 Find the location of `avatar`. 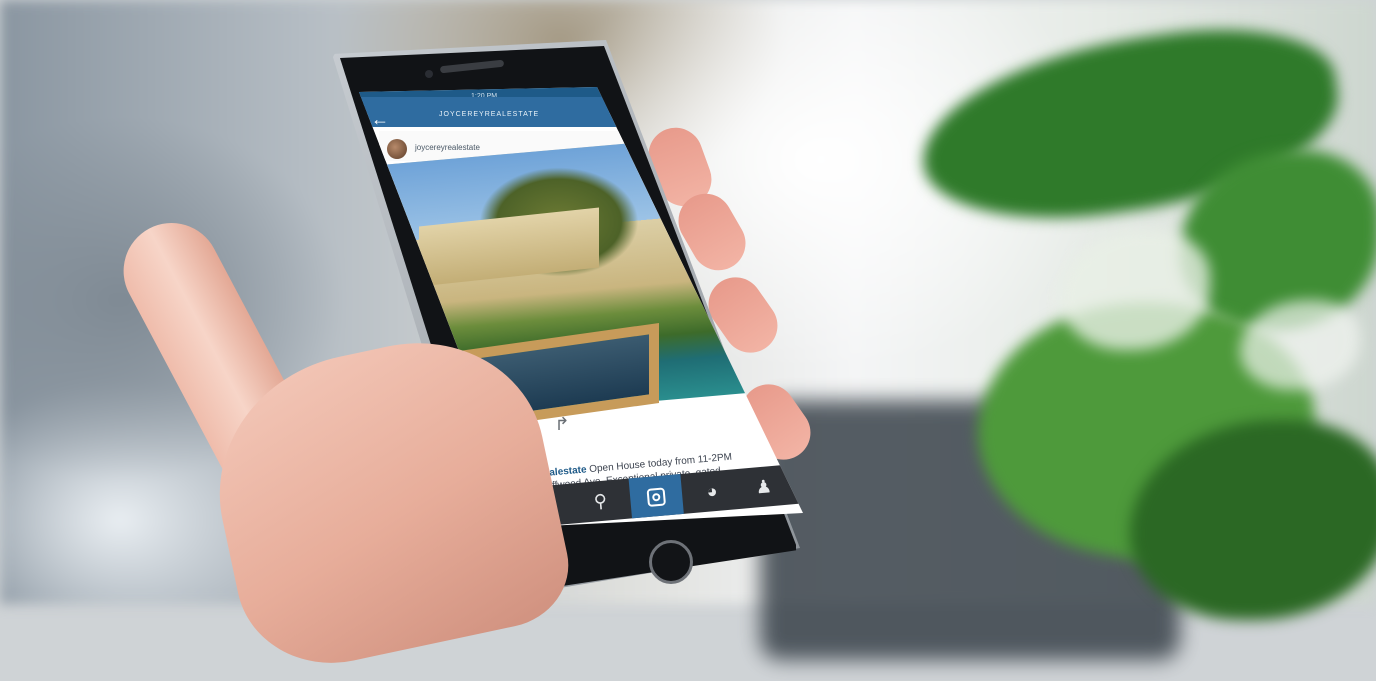

avatar is located at coordinates (397, 149).